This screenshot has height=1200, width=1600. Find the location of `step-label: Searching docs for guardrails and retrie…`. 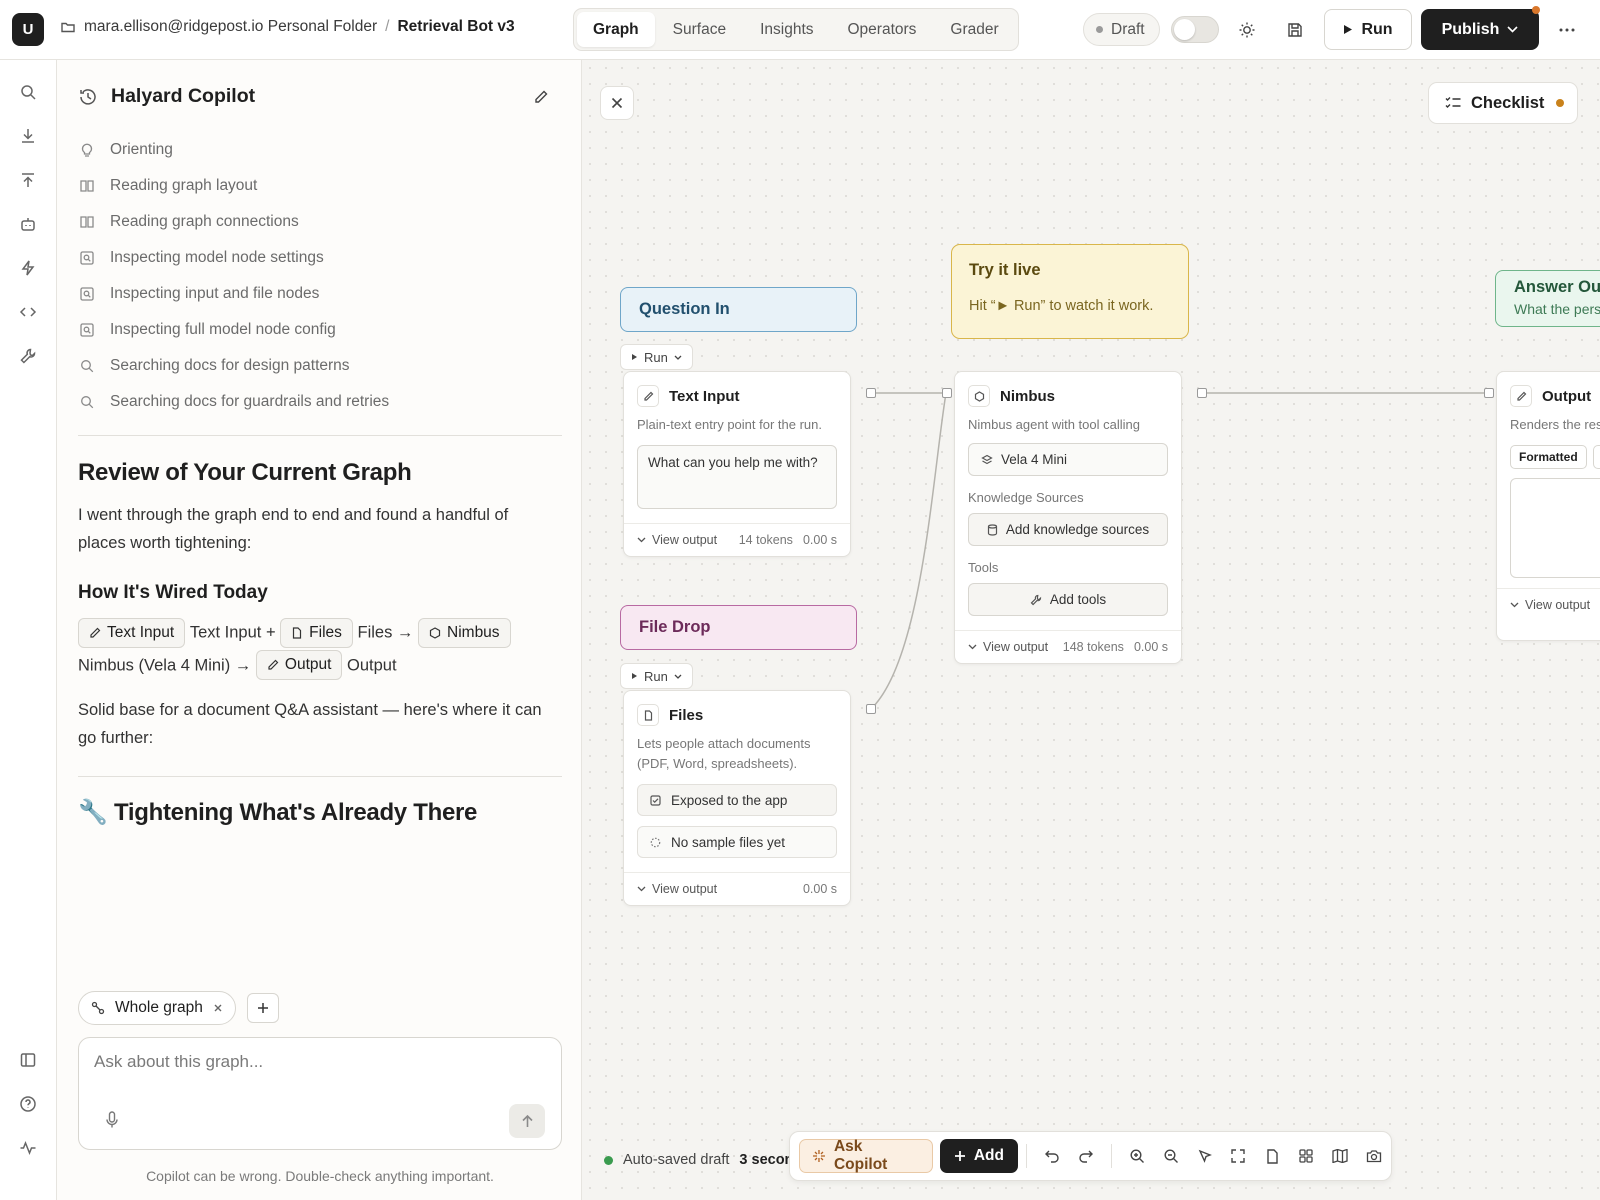

step-label: Searching docs for guardrails and retrie… is located at coordinates (250, 401).